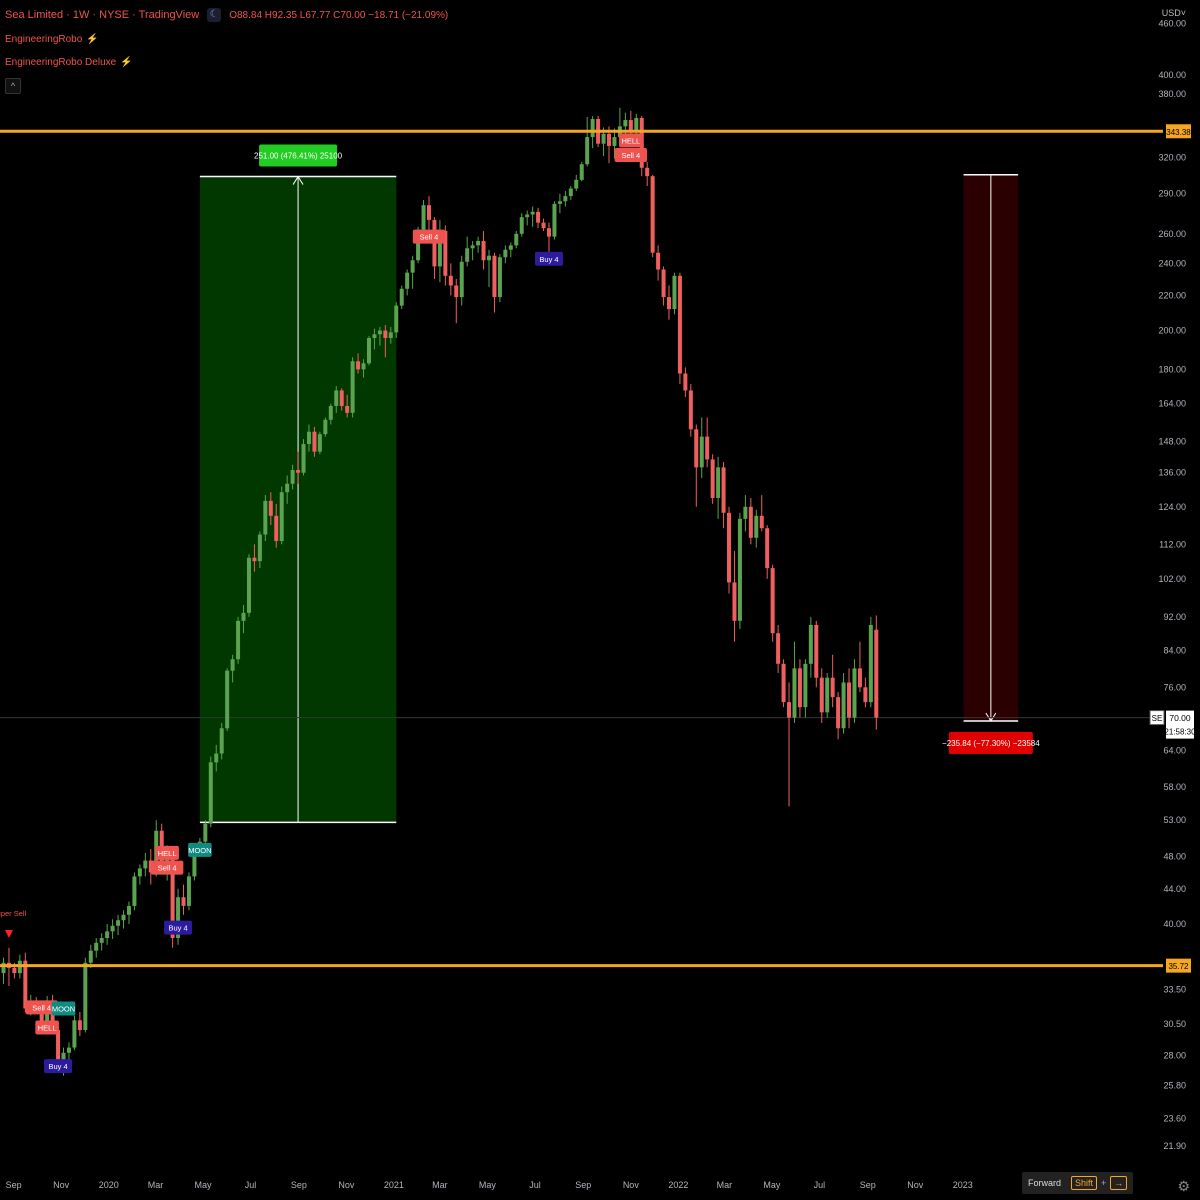 This screenshot has width=1200, height=1200. What do you see at coordinates (52, 39) in the screenshot?
I see `indicator-engineeringrobo: EngineeringRobo ⚡` at bounding box center [52, 39].